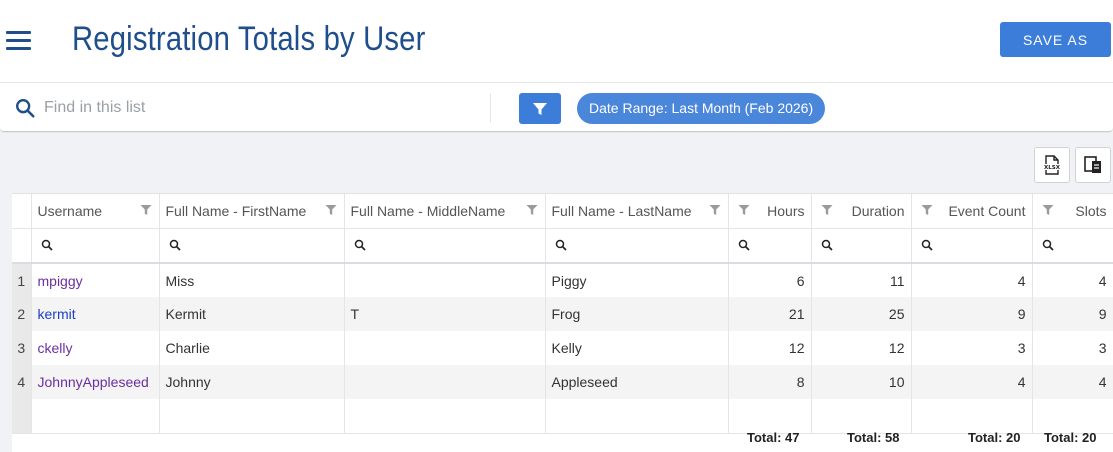 The width and height of the screenshot is (1113, 452). Describe the element at coordinates (701, 108) in the screenshot. I see `date-range-chip: Date Range: Last Month (Feb 2026)` at that location.